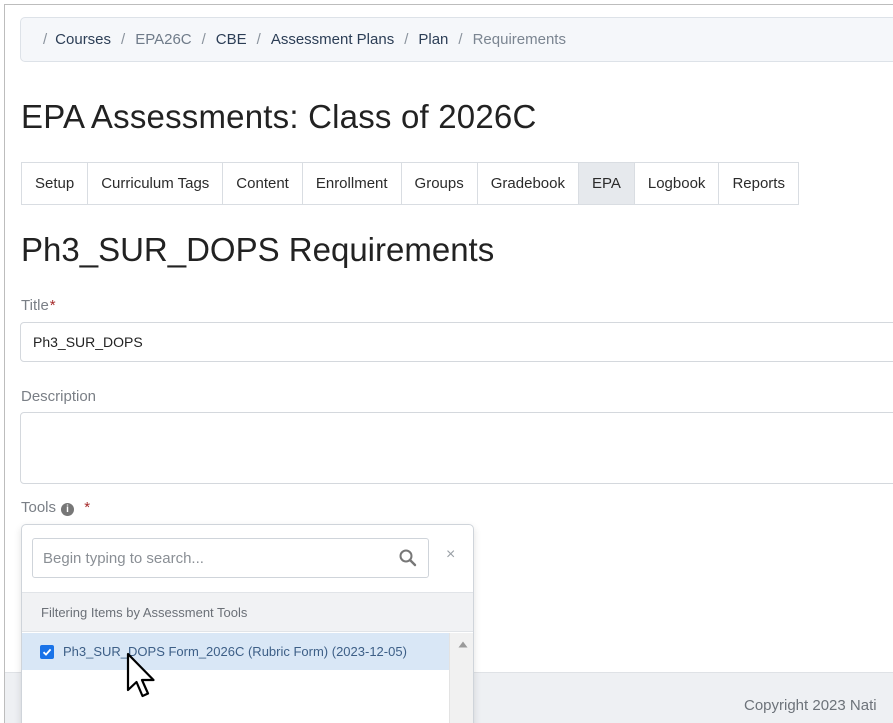 This screenshot has height=723, width=893. Describe the element at coordinates (59, 396) in the screenshot. I see `description-label: Description` at that location.